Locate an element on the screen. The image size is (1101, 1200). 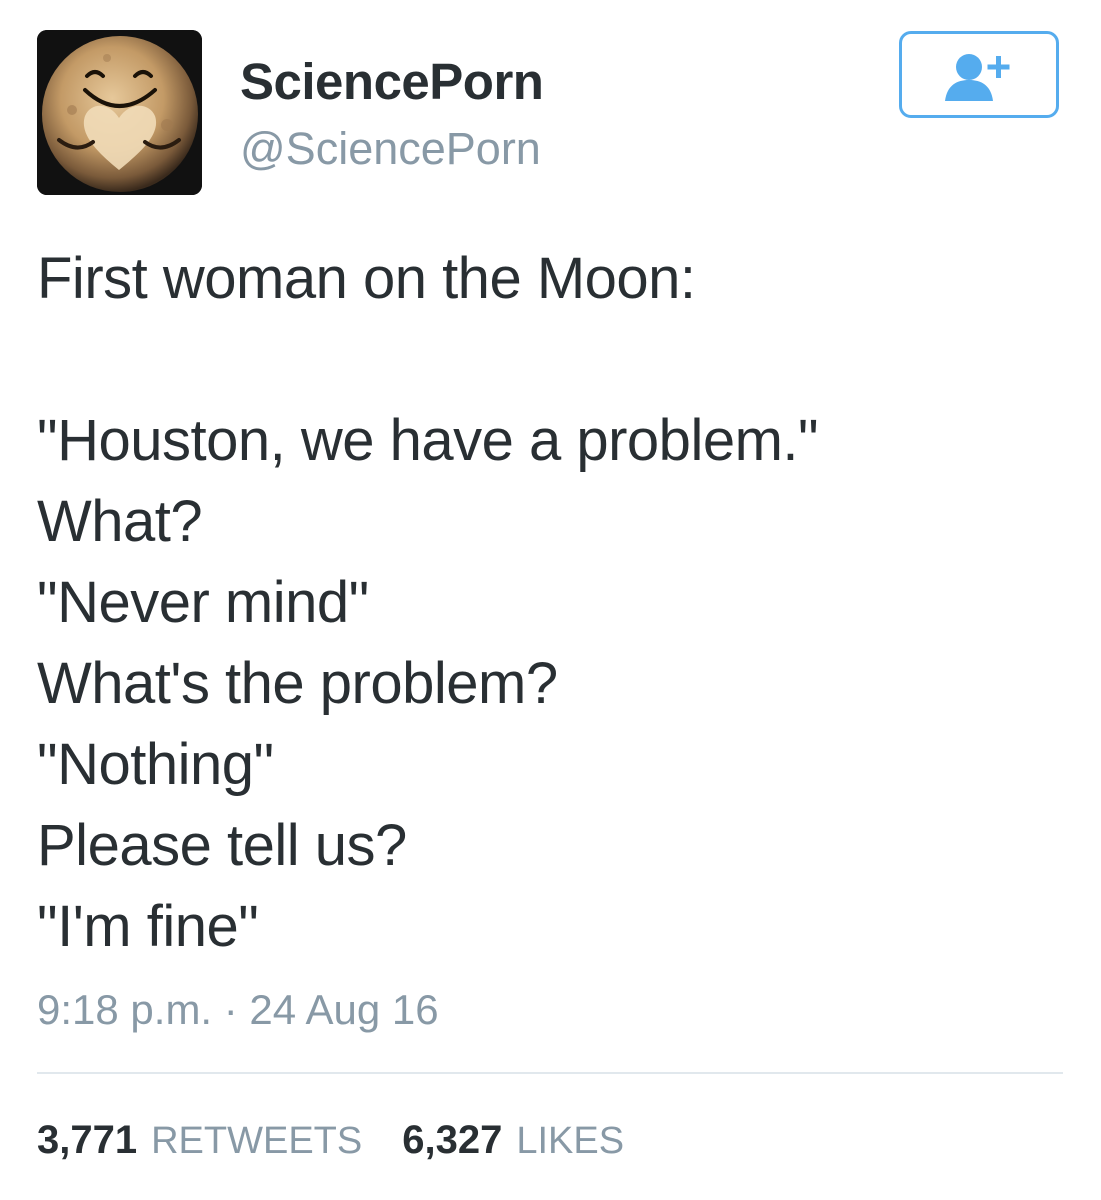
follow-button is located at coordinates (979, 74).